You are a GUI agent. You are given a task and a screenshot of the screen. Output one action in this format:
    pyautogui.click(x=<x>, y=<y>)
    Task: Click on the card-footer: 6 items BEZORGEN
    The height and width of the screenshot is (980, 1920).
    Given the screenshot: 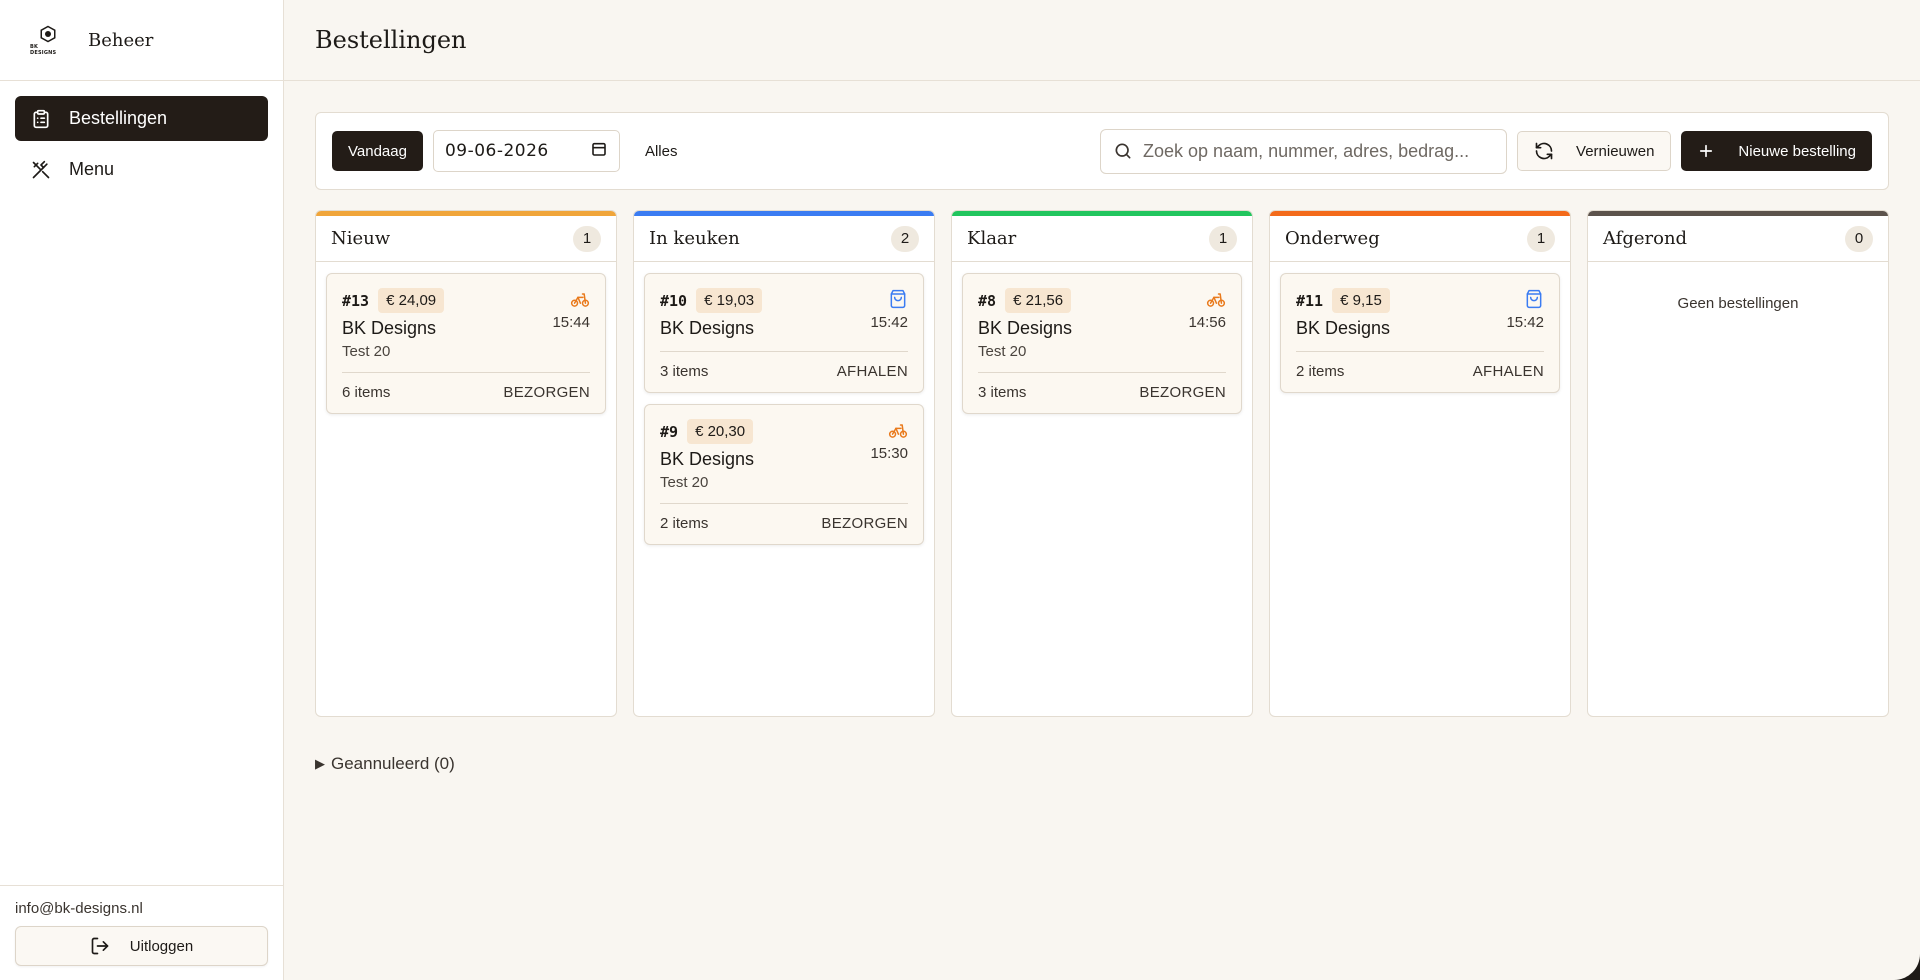 What is the action you would take?
    pyautogui.click(x=466, y=386)
    